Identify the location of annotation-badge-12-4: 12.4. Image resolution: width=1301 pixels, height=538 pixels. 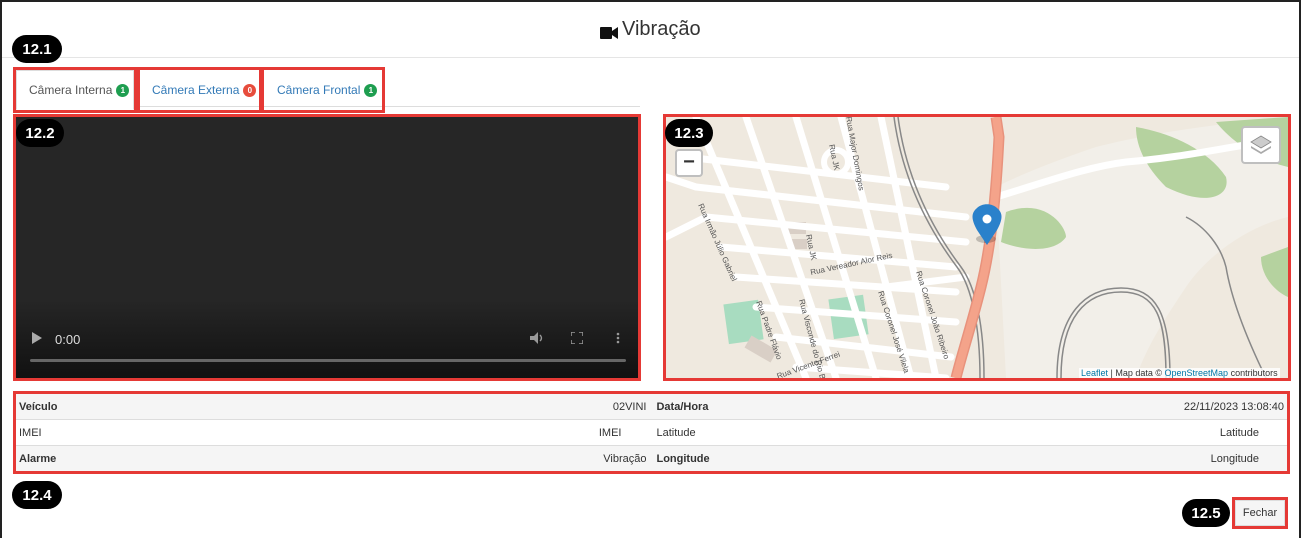
(37, 495).